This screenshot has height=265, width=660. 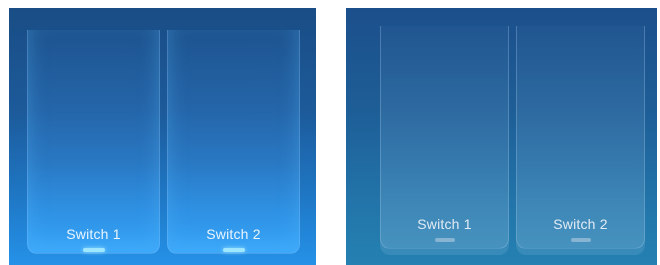 What do you see at coordinates (580, 240) in the screenshot?
I see `switch-2-indicator-off` at bounding box center [580, 240].